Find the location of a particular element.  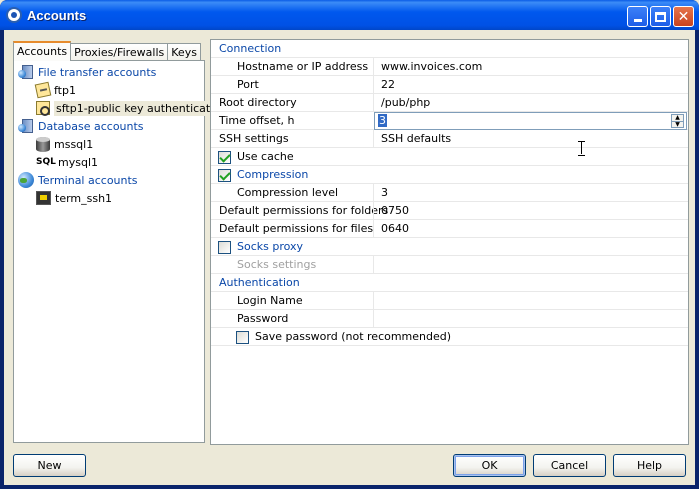

tree-item-mysql1: SQL mysql1 is located at coordinates (67, 162).